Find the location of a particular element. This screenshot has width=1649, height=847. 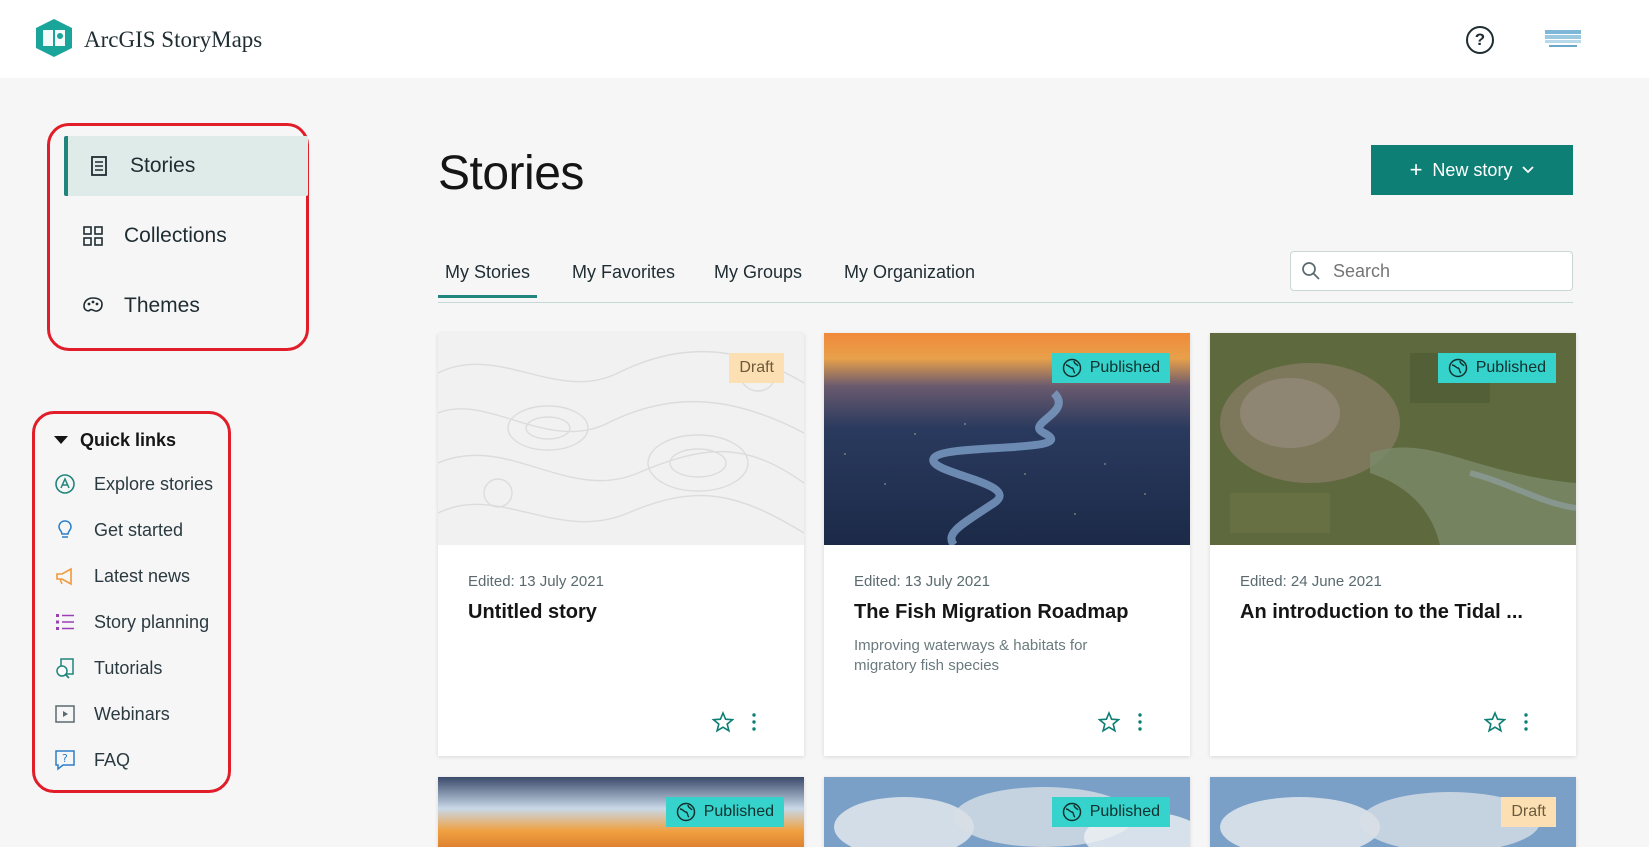

app-title: ArcGIS StoryMaps is located at coordinates (173, 40).